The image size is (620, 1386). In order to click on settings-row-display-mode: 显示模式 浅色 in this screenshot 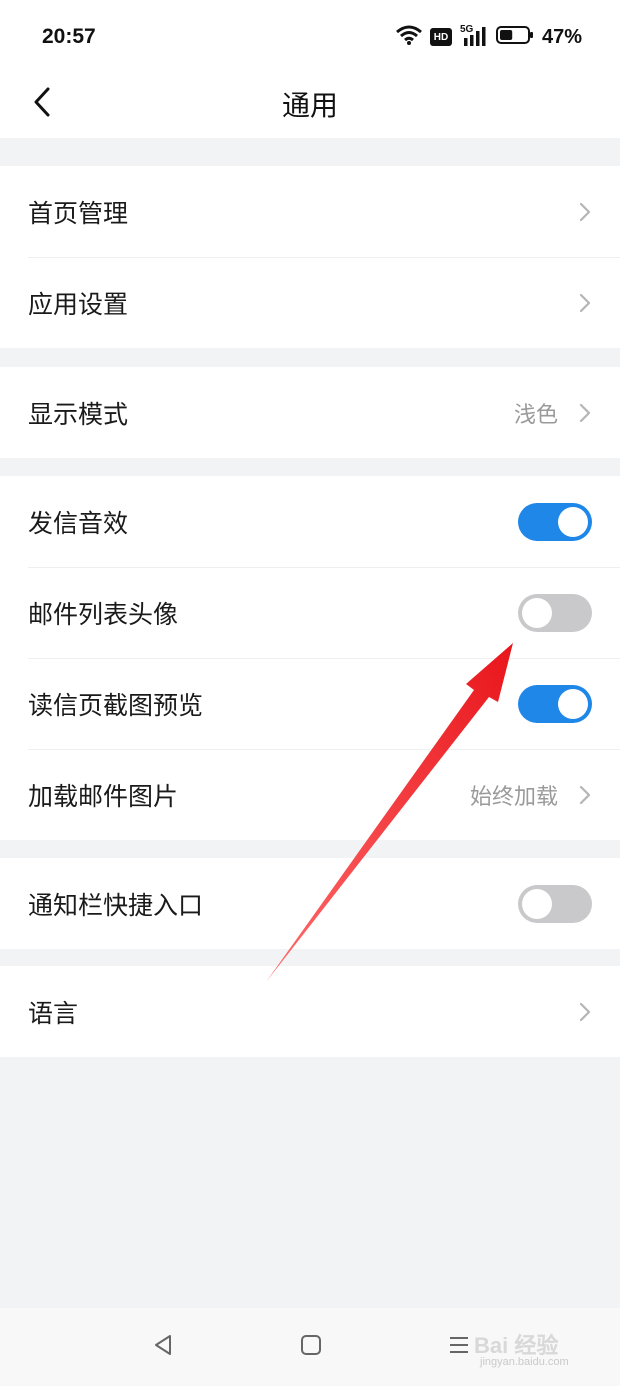, I will do `click(310, 412)`.